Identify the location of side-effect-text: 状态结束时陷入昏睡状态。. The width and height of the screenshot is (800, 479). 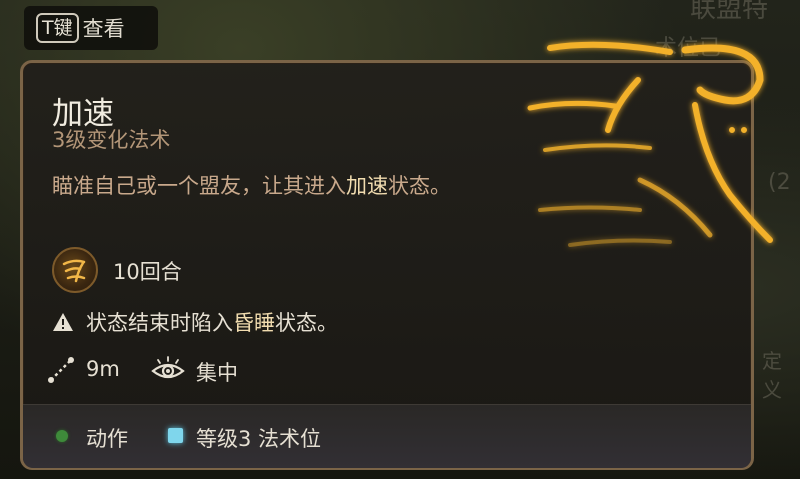
(212, 322).